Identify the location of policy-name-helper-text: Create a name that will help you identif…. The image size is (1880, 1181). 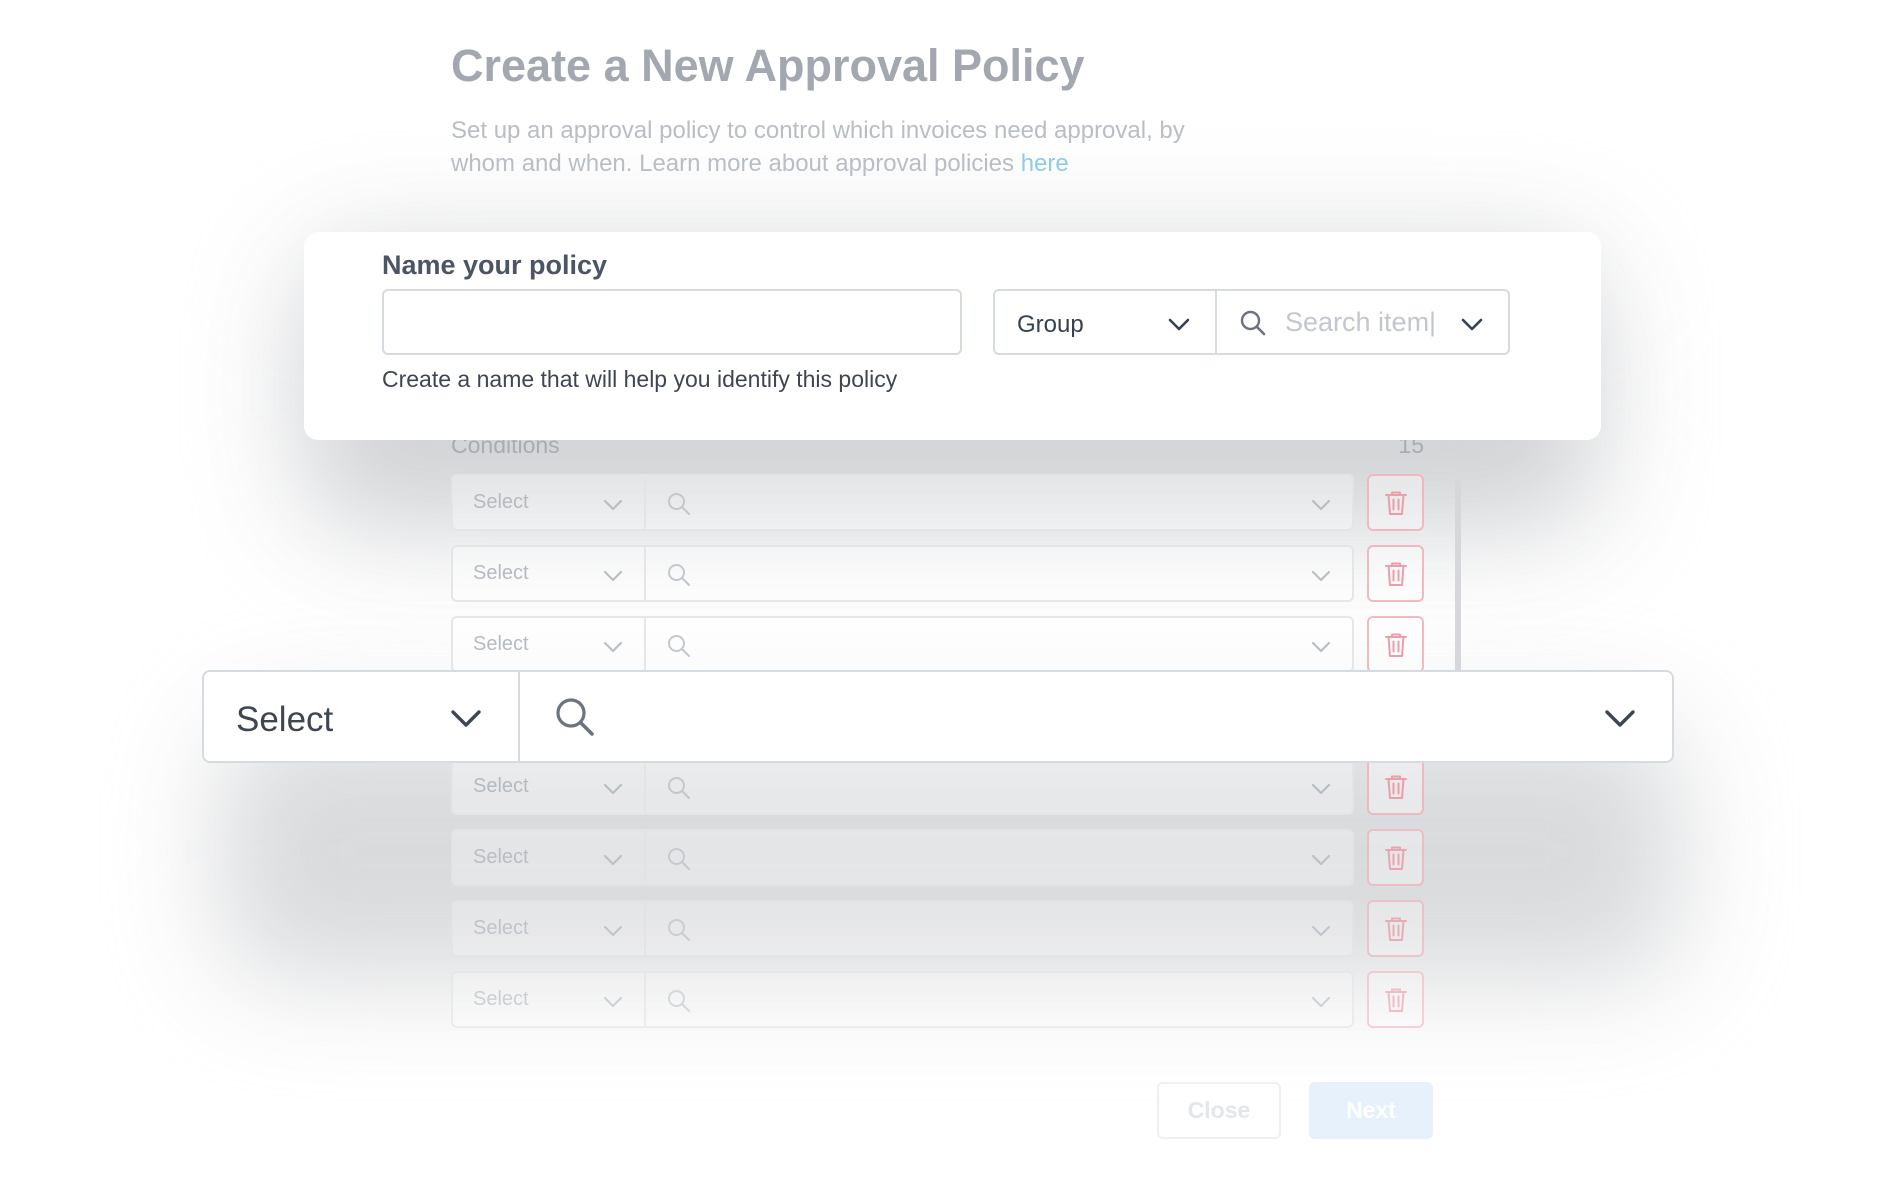
(640, 379).